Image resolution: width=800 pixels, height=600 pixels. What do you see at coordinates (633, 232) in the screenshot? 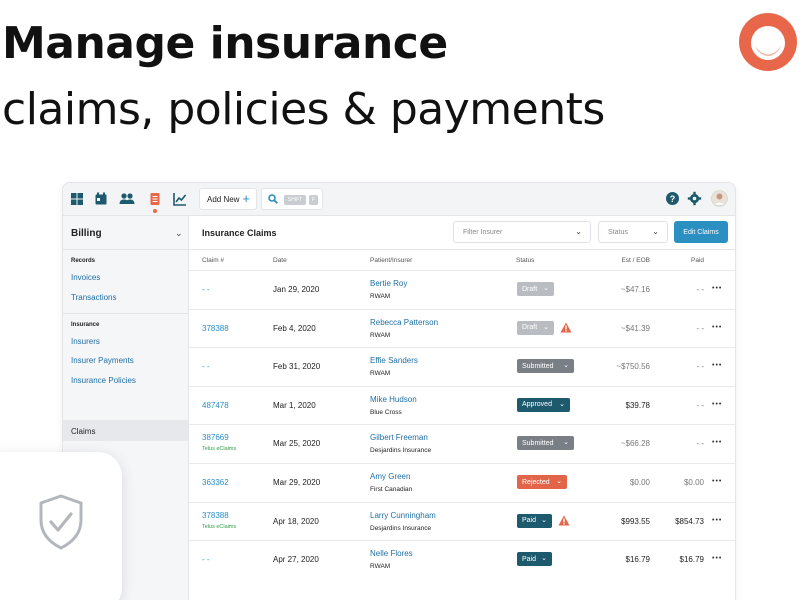
I see `status-select: Status ⌄` at bounding box center [633, 232].